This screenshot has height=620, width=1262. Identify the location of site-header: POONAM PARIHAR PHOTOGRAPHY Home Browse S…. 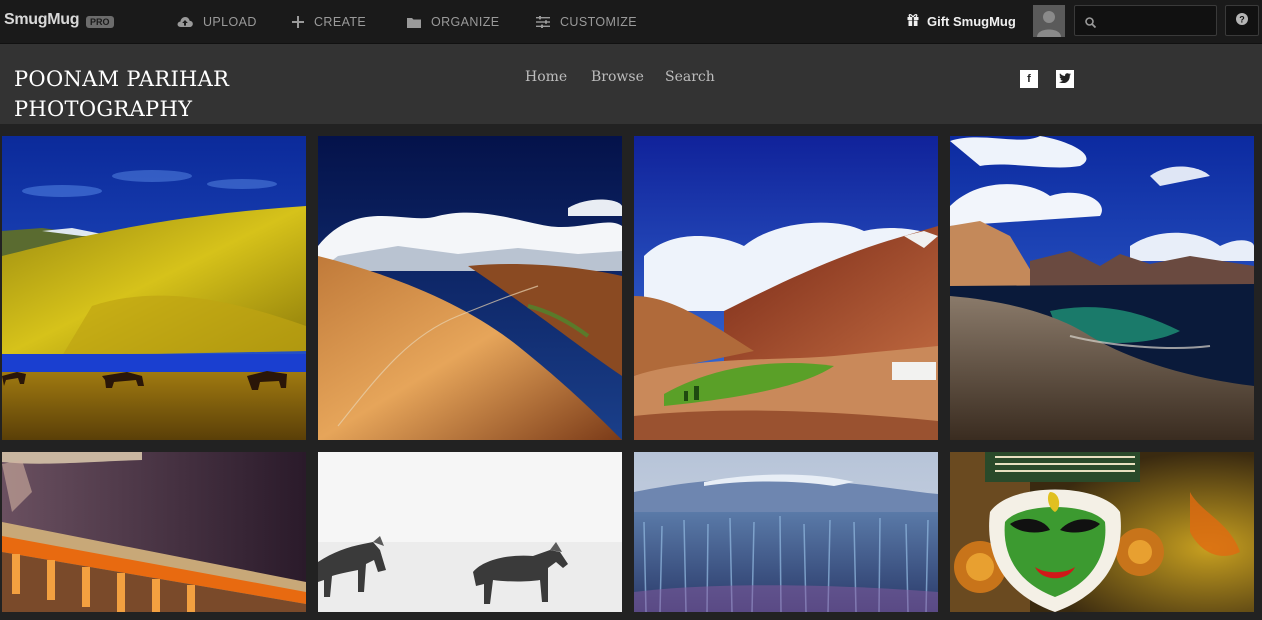
(631, 84).